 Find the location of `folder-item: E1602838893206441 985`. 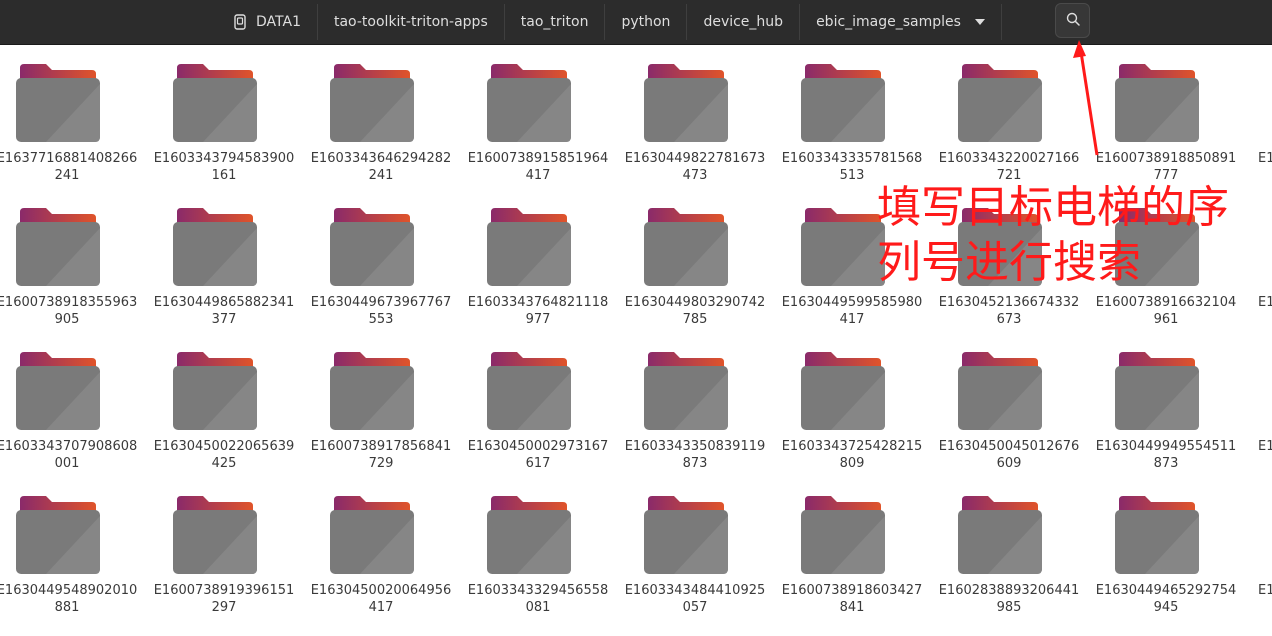

folder-item: E1602838893206441 985 is located at coordinates (1009, 546).